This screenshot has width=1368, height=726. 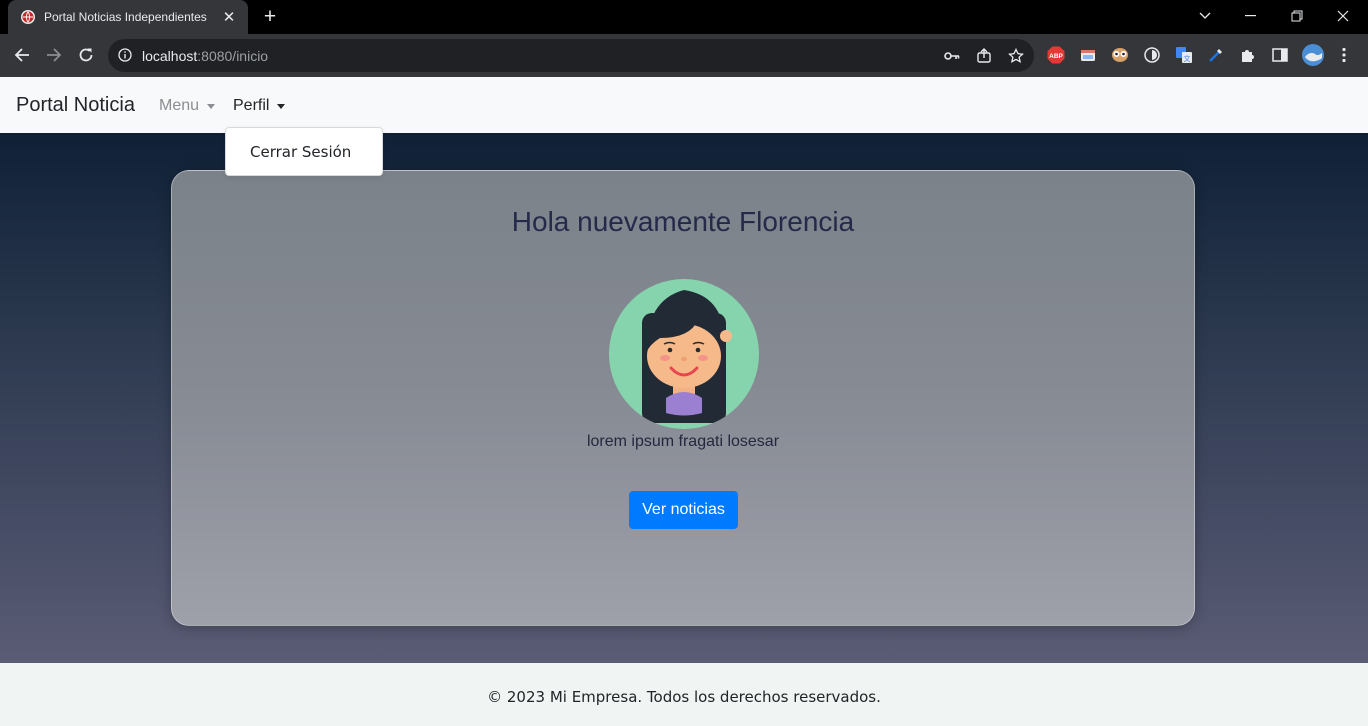 What do you see at coordinates (1152, 55) in the screenshot?
I see `circle-extension-icon` at bounding box center [1152, 55].